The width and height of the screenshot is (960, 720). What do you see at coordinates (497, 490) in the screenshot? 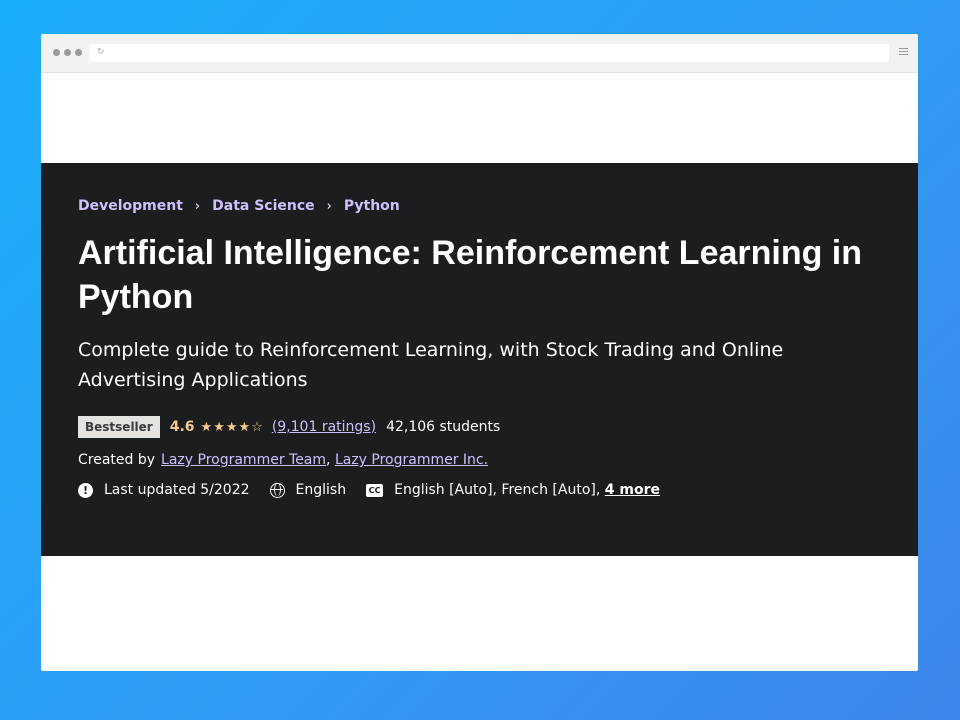
I see `captions-text: English [Auto], French [Auto],` at bounding box center [497, 490].